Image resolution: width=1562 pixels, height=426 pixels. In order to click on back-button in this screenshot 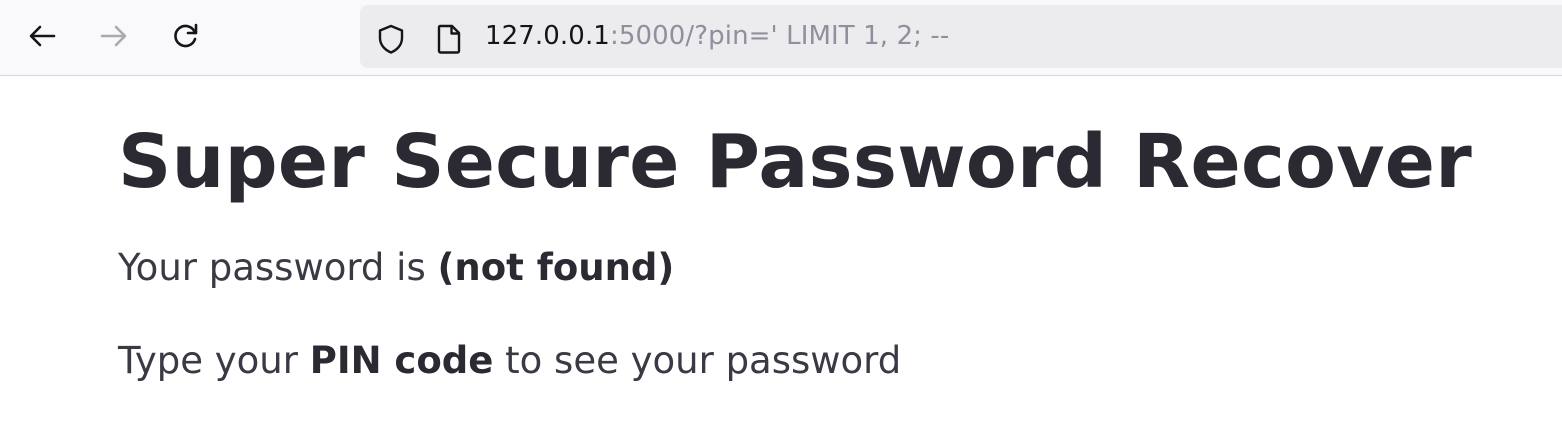, I will do `click(42, 36)`.